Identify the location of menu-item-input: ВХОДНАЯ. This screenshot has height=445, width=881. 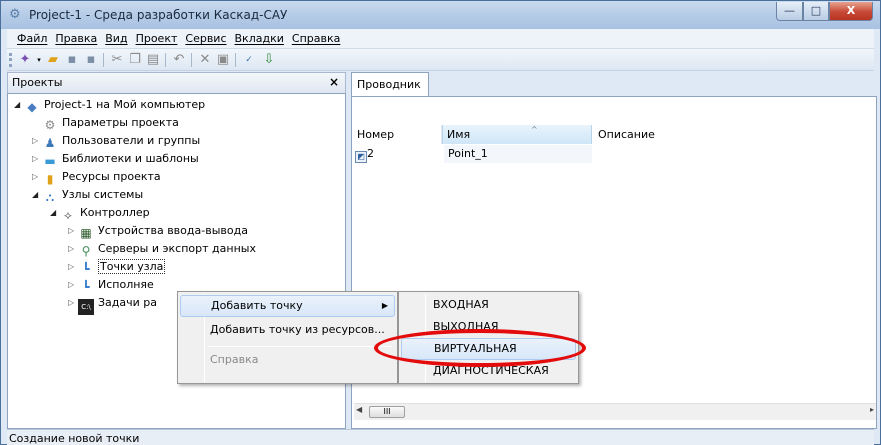
(488, 305).